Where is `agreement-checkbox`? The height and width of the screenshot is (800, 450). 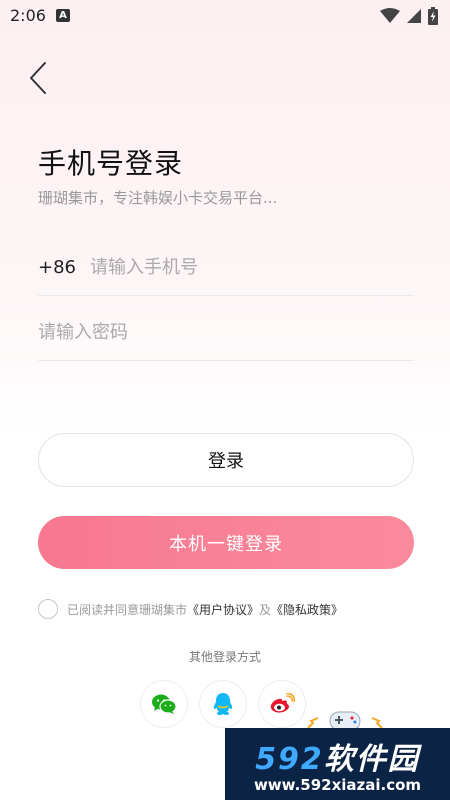 agreement-checkbox is located at coordinates (48, 609).